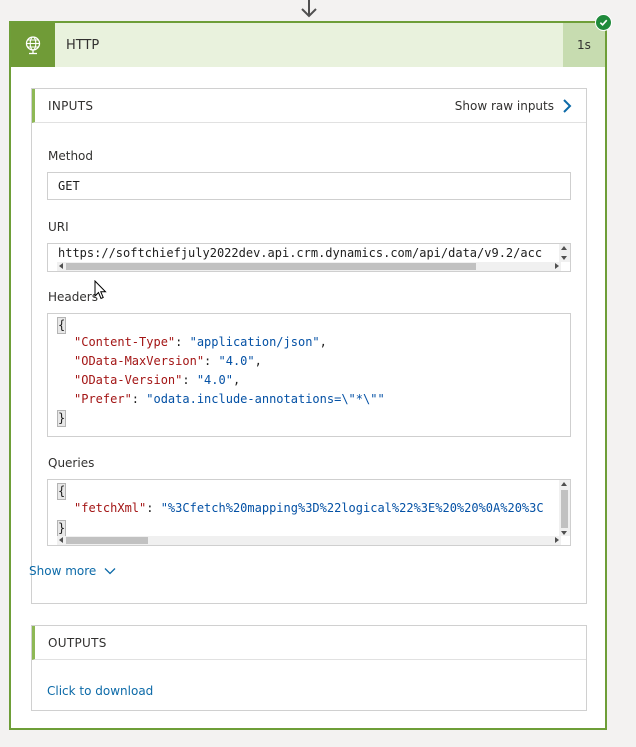  I want to click on queries-horizontal-scrollbar, so click(309, 540).